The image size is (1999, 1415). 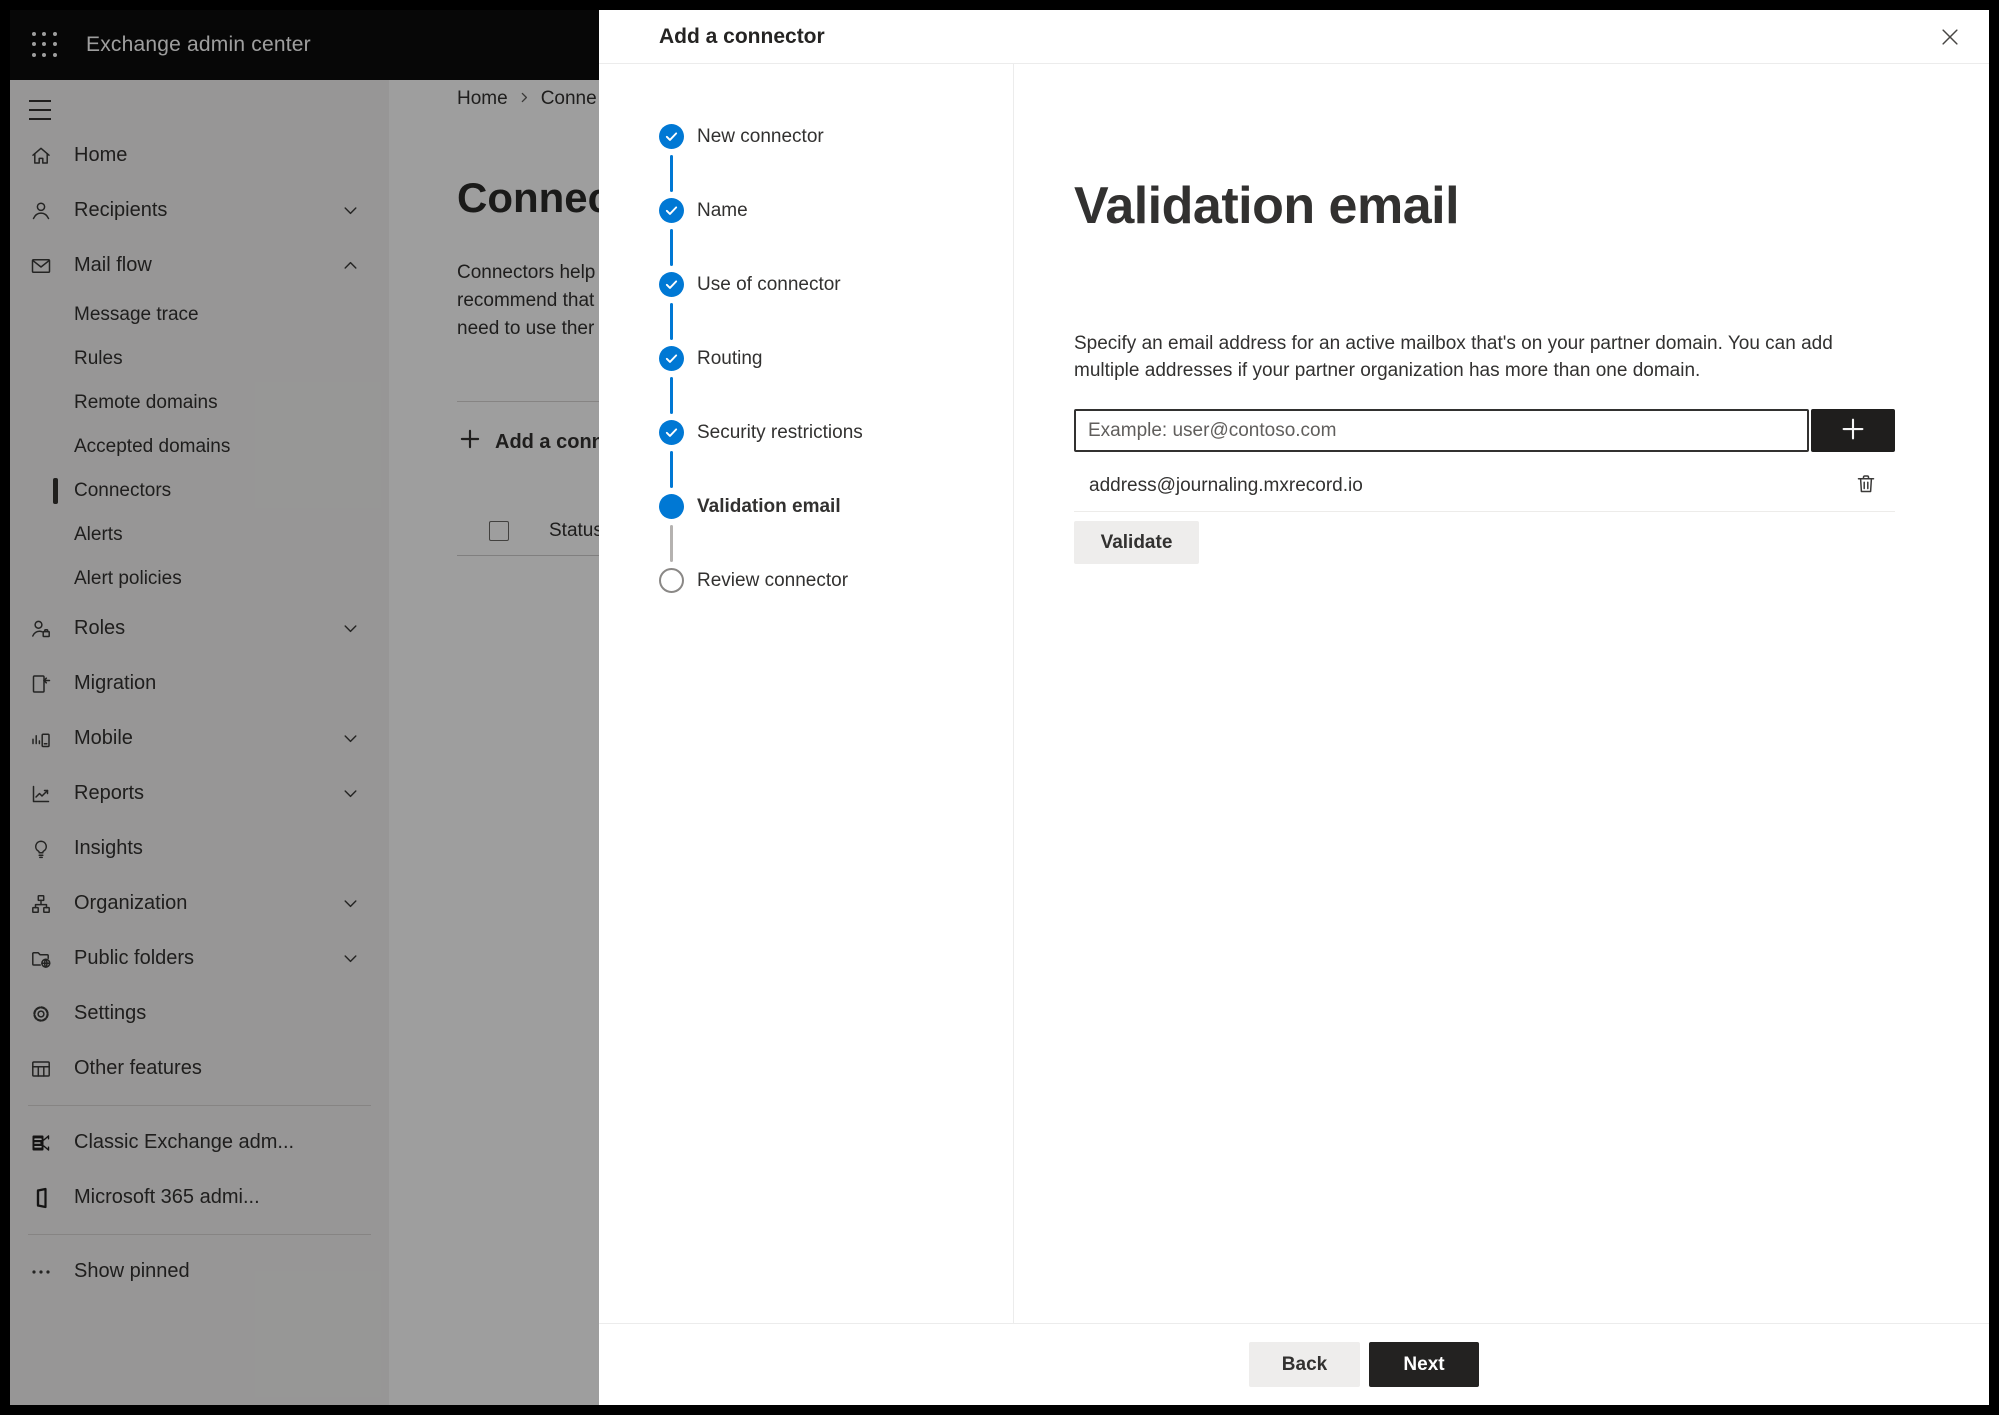 What do you see at coordinates (836, 605) in the screenshot?
I see `wizard-step: Review connector` at bounding box center [836, 605].